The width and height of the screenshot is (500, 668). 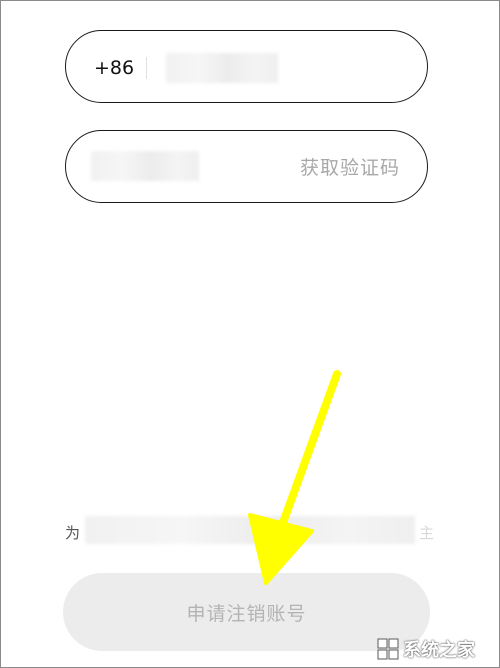 I want to click on windows-logo-icon, so click(x=388, y=649).